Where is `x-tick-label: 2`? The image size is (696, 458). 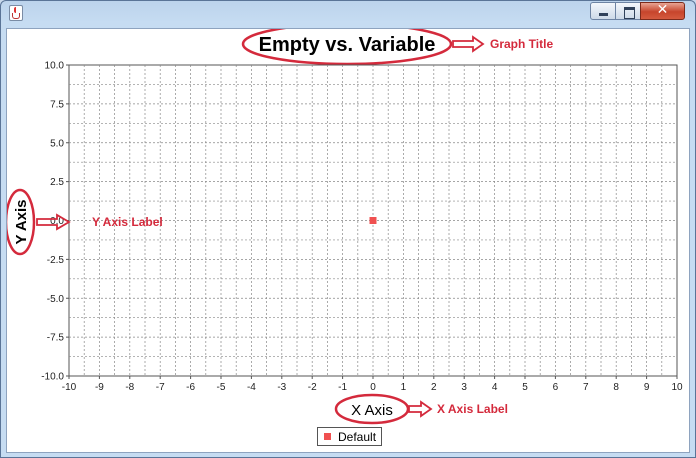
x-tick-label: 2 is located at coordinates (434, 387).